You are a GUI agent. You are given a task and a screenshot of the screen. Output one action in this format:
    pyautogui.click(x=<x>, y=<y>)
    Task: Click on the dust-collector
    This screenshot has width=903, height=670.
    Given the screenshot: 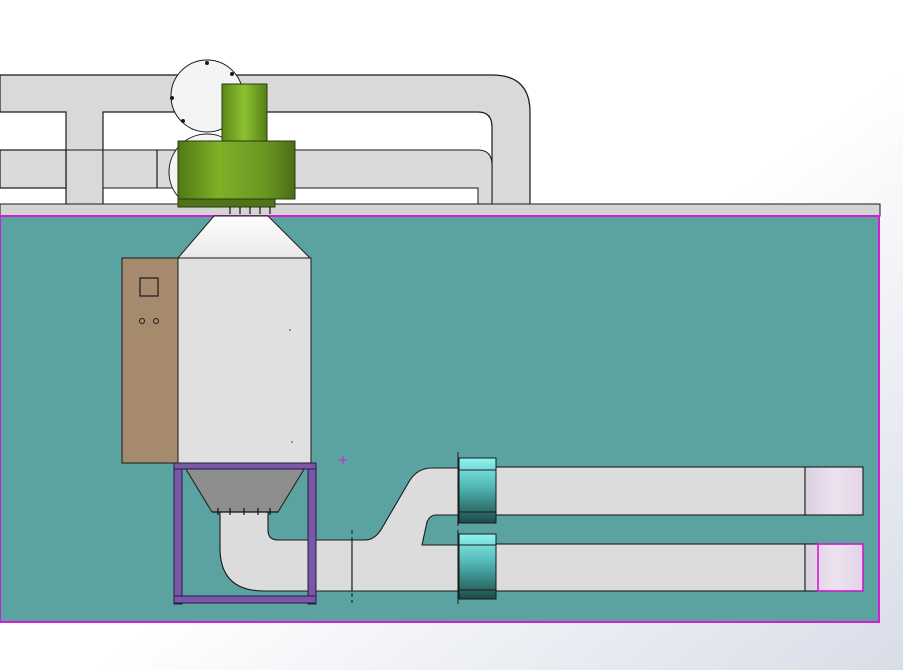 What is the action you would take?
    pyautogui.click(x=244, y=360)
    